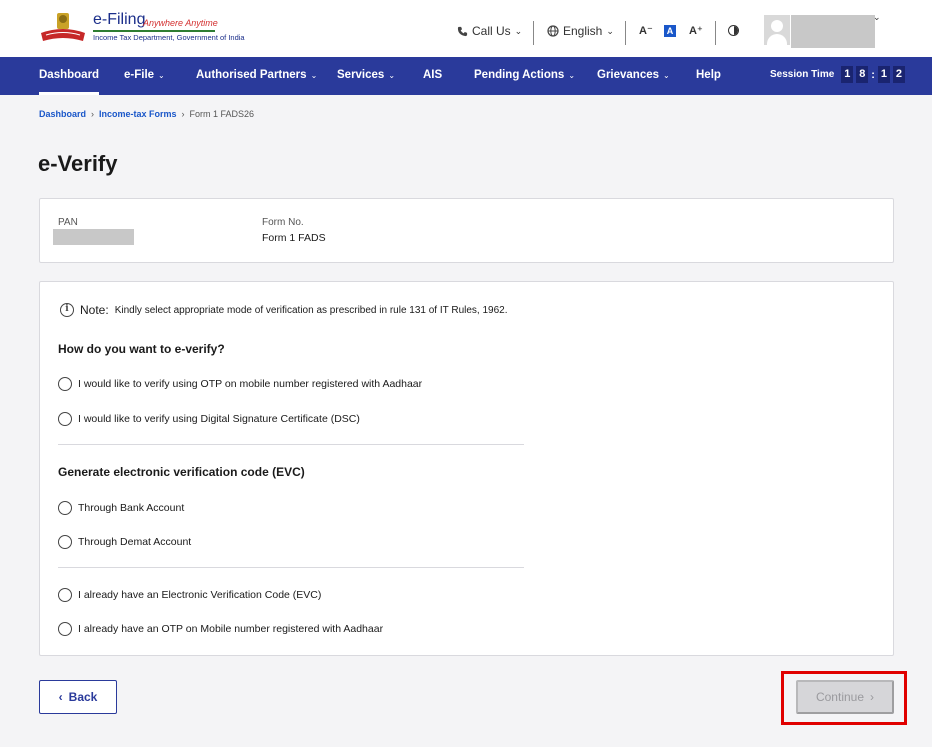  I want to click on nav-dashboard: Dashboard, so click(69, 76).